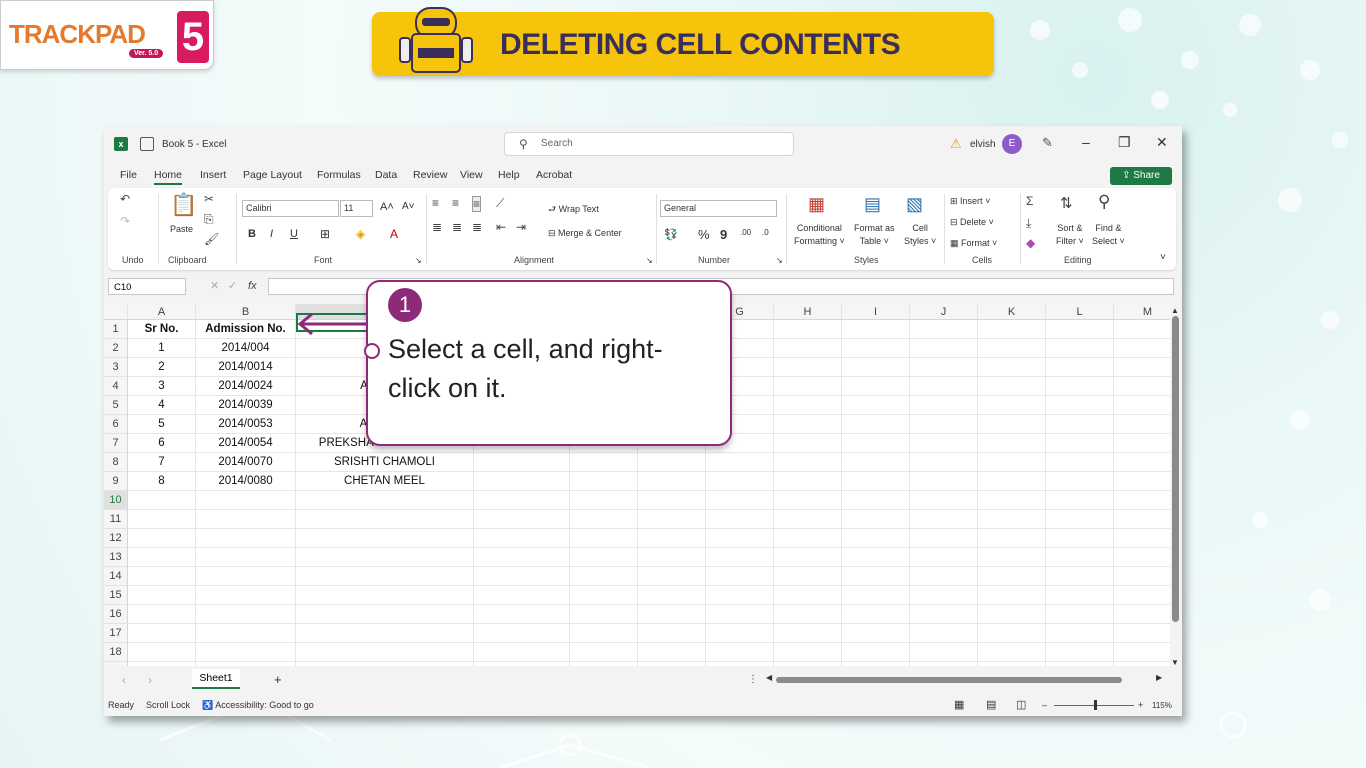 The height and width of the screenshot is (768, 1366). What do you see at coordinates (1175, 662) in the screenshot?
I see `scroll-down-icon: ▼` at bounding box center [1175, 662].